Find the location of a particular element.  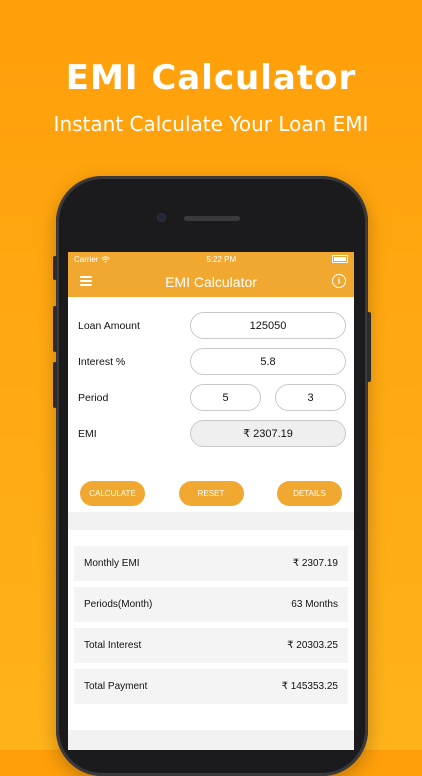

emi-label: EMI is located at coordinates (87, 433).